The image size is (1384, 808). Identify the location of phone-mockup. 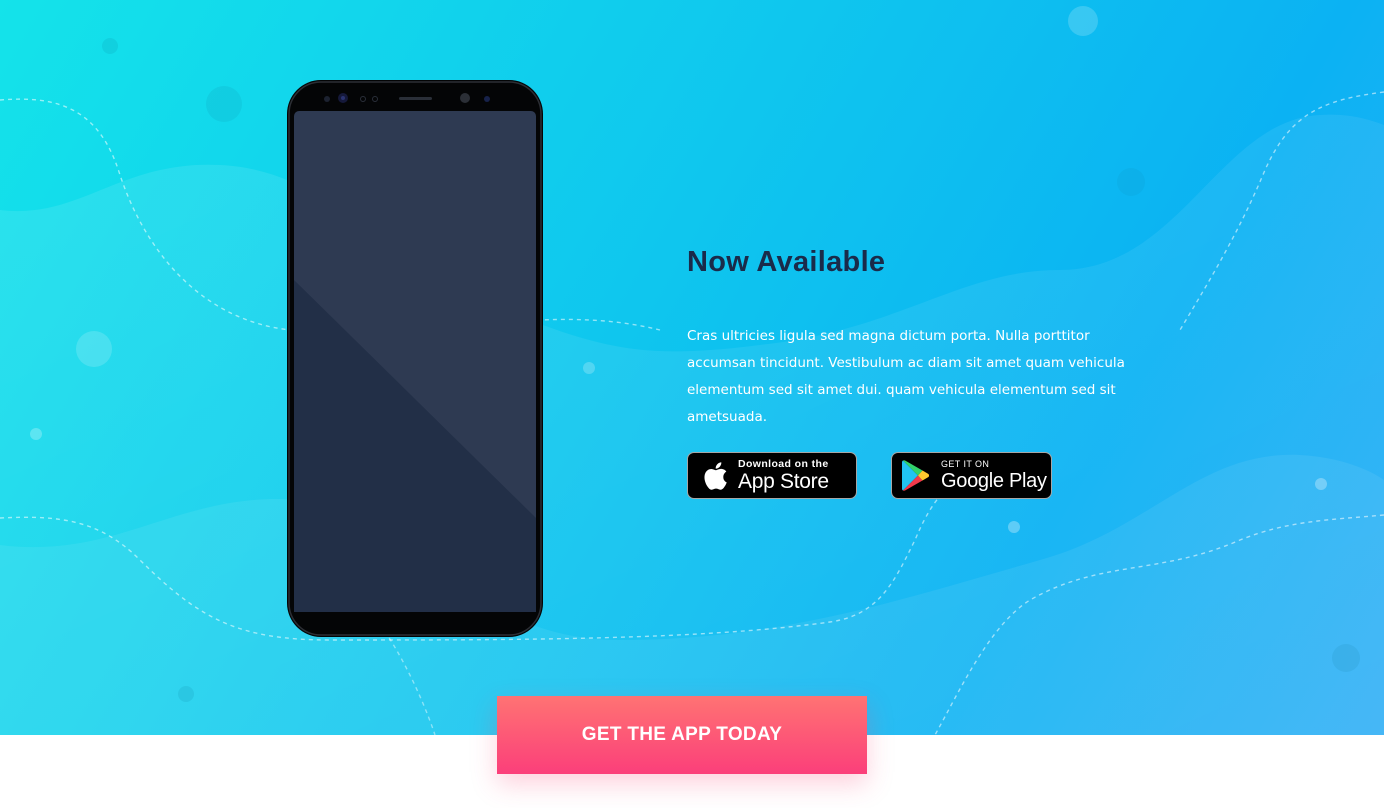
(415, 358).